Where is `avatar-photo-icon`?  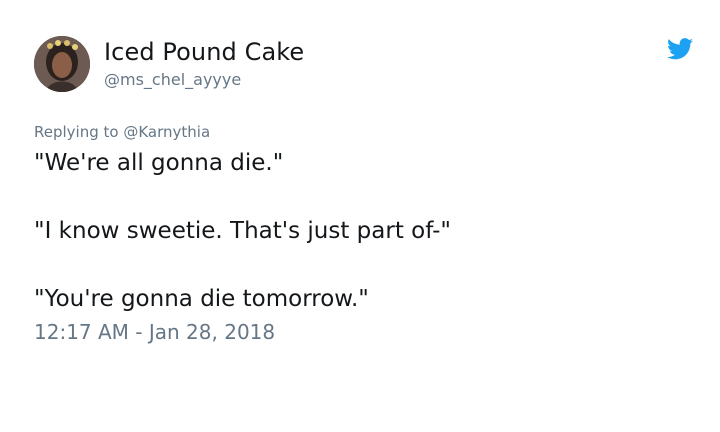
avatar-photo-icon is located at coordinates (62, 64).